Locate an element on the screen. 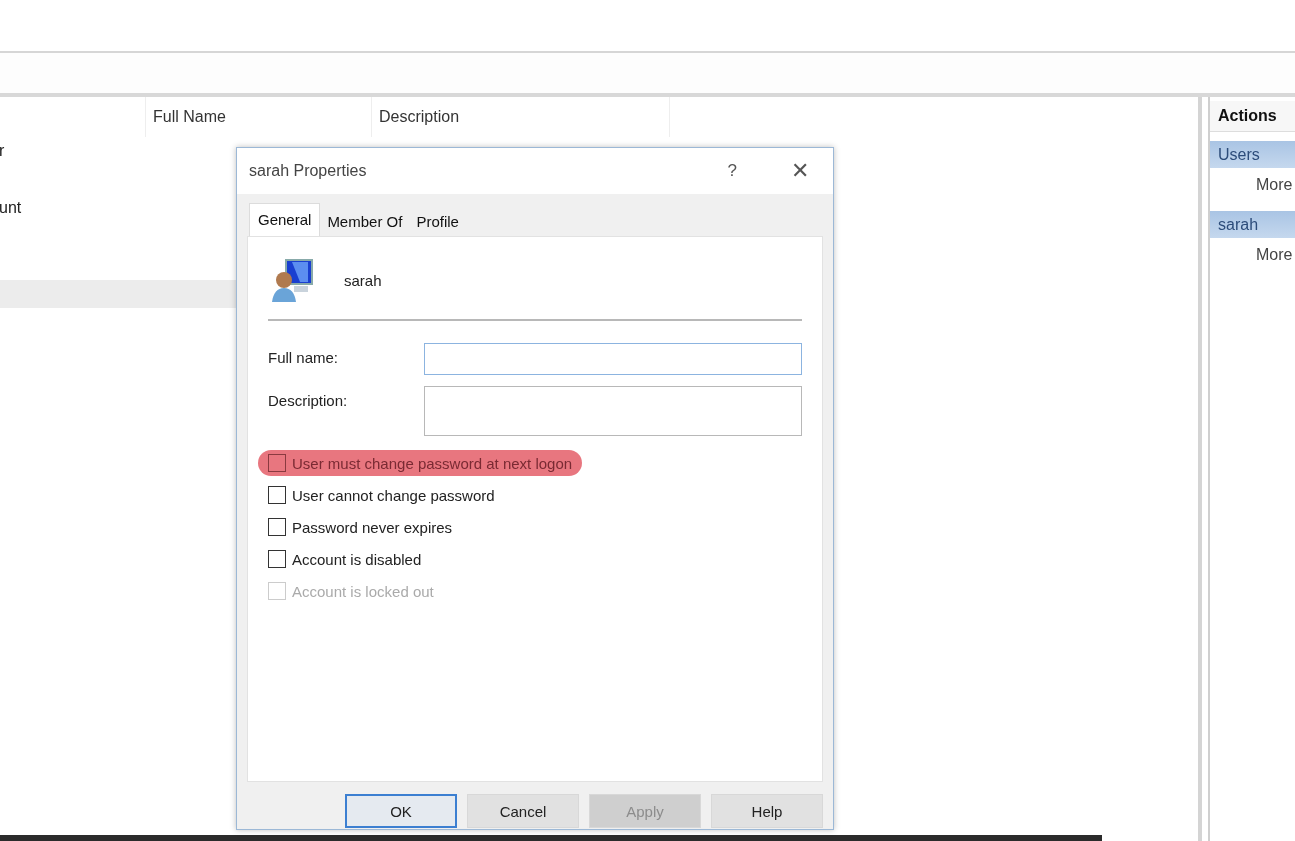 This screenshot has width=1295, height=841. description-field is located at coordinates (613, 411).